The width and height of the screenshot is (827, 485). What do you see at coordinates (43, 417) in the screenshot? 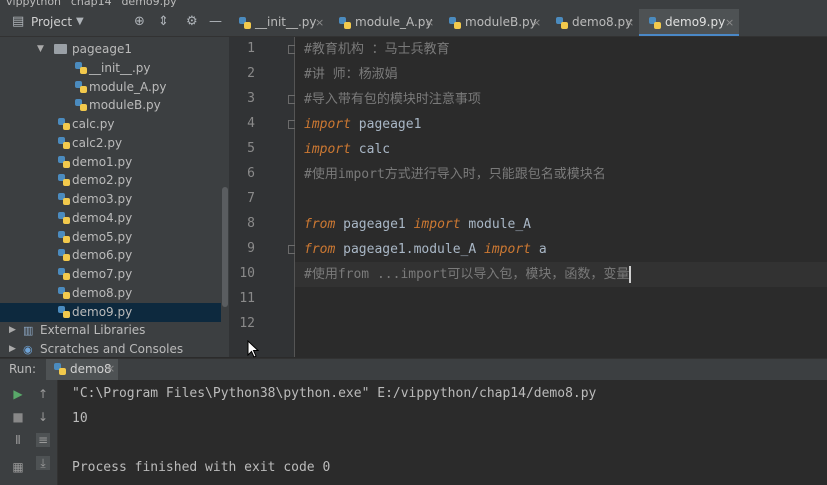
I see `arrow-down-icon: ↓` at bounding box center [43, 417].